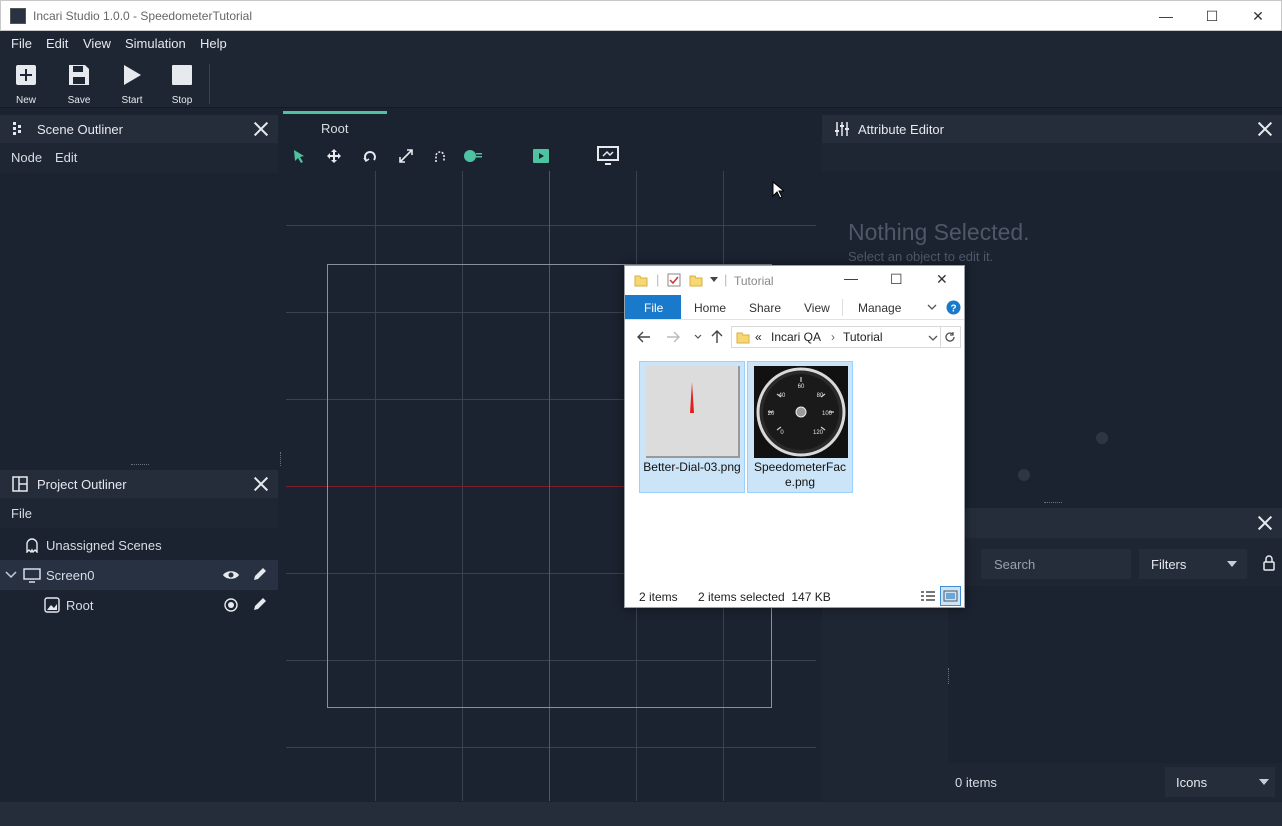  What do you see at coordinates (976, 782) in the screenshot?
I see `asset-count: 0 items` at bounding box center [976, 782].